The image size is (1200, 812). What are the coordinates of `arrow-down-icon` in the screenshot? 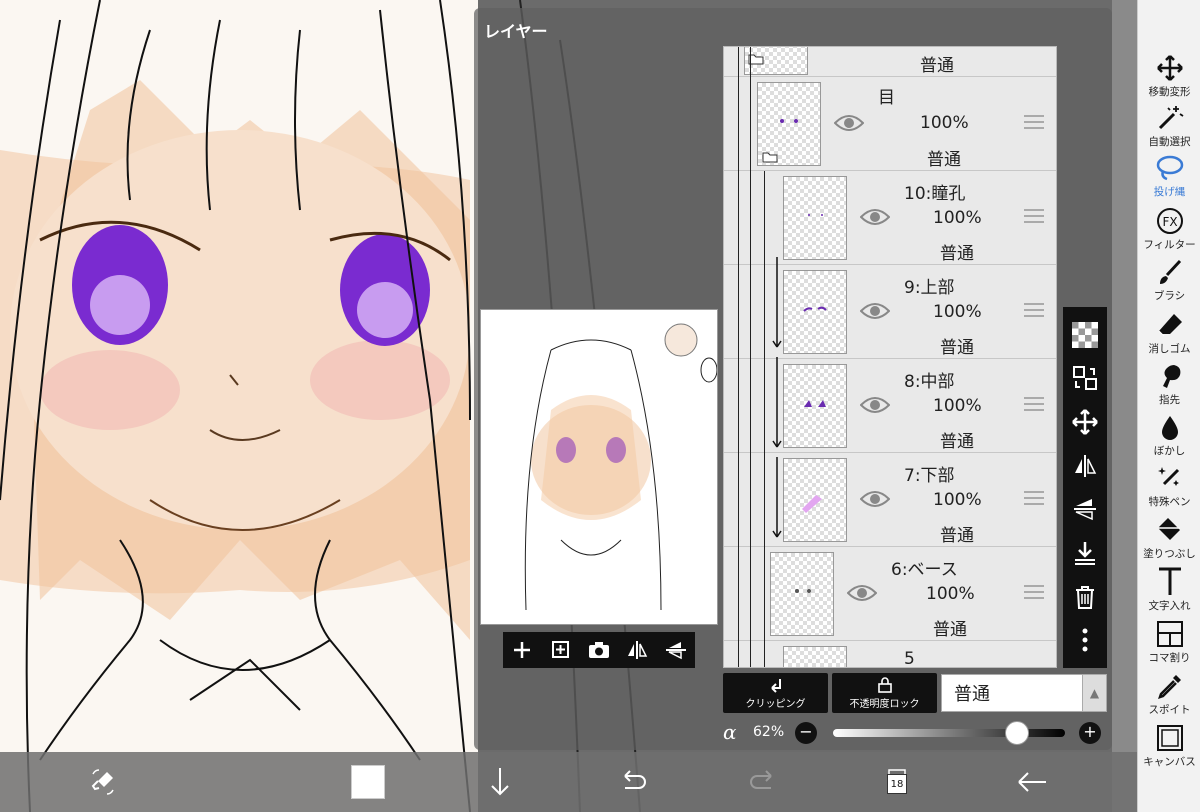 It's located at (500, 782).